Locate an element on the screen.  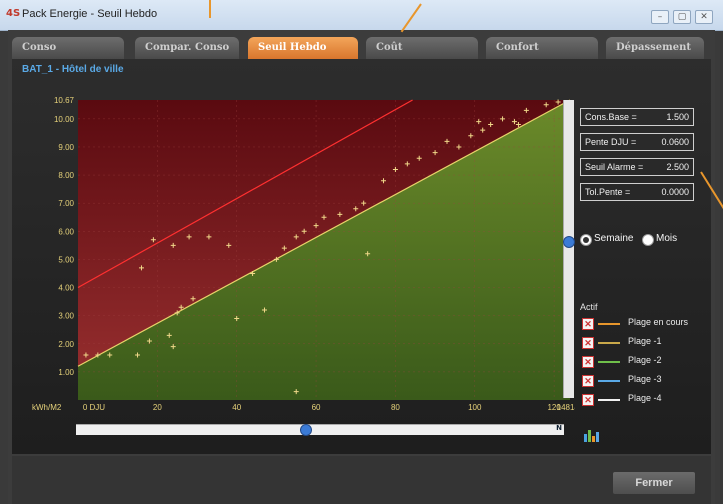
radio-mois-label: Mois is located at coordinates (667, 238).